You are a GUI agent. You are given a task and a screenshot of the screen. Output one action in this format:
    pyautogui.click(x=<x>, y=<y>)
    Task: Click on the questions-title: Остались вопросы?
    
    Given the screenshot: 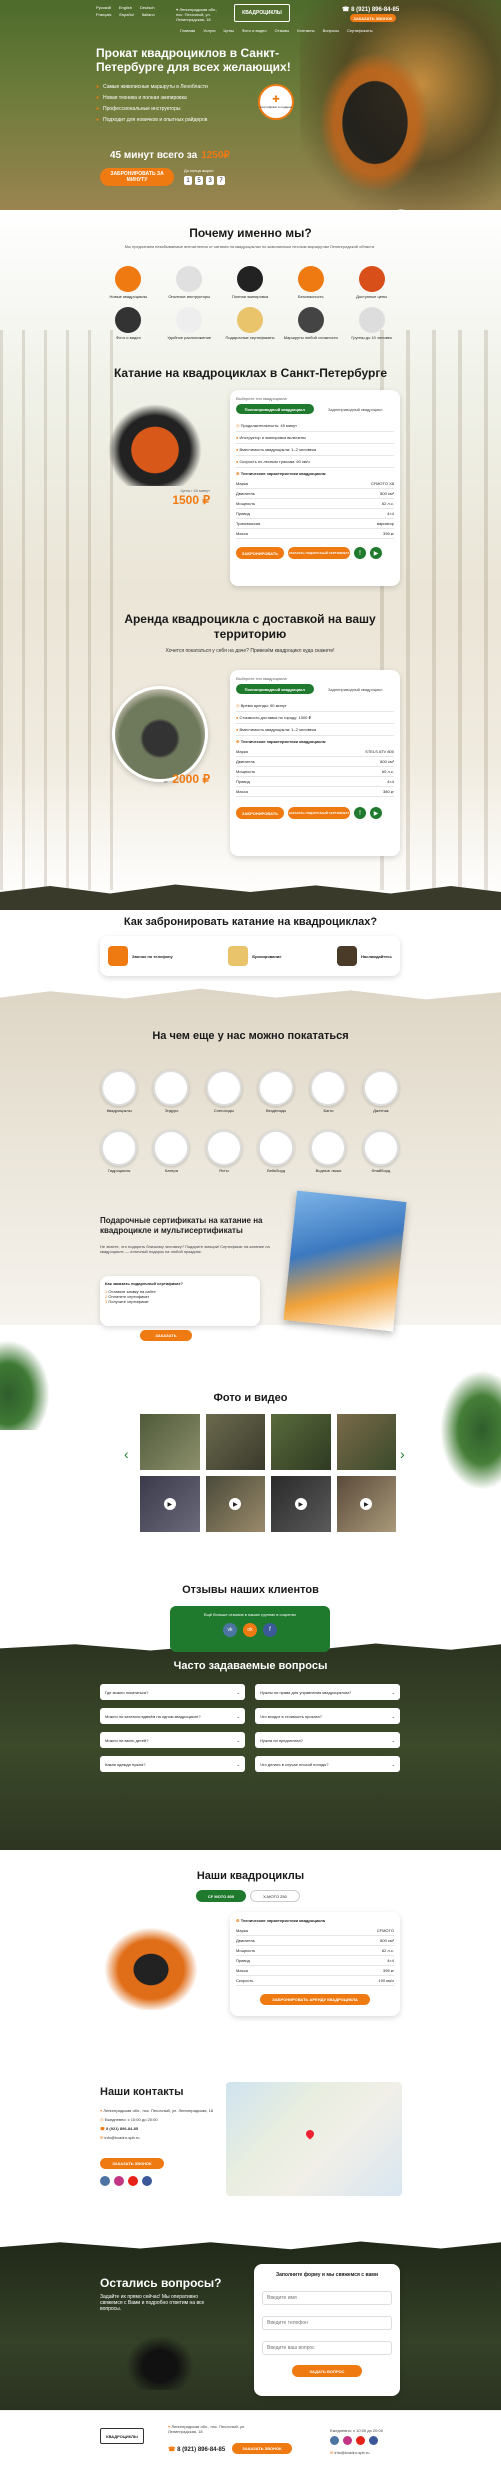 What is the action you would take?
    pyautogui.click(x=161, y=2283)
    